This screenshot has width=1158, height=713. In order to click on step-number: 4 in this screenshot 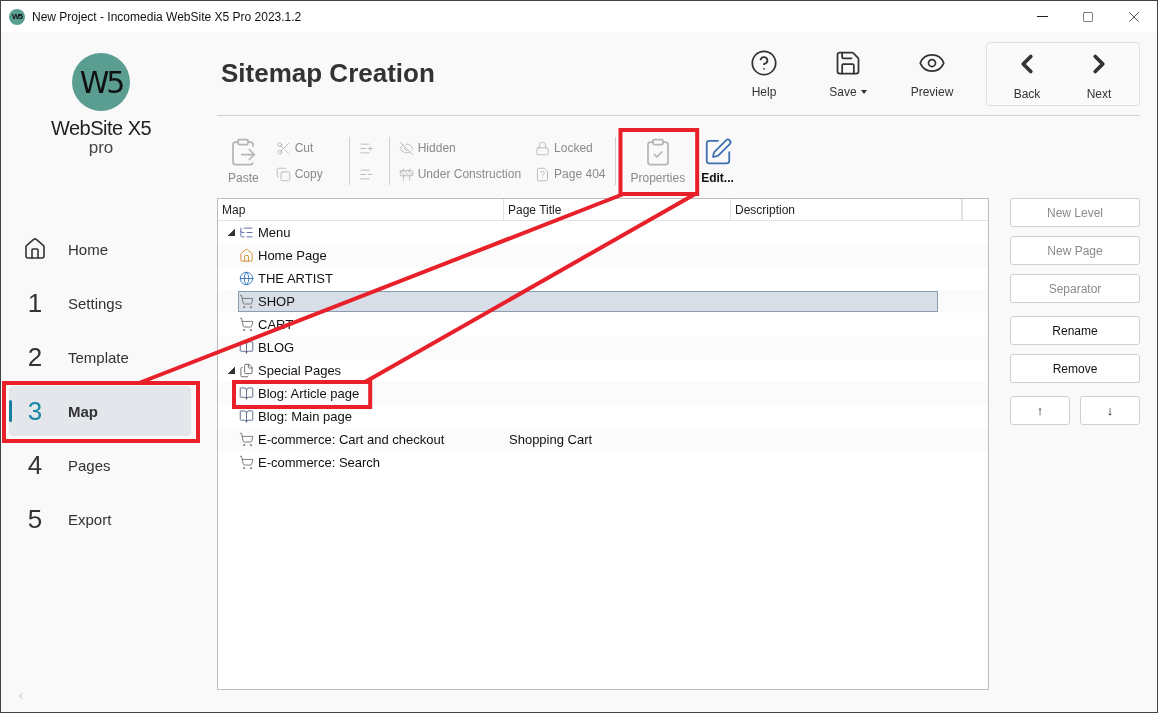, I will do `click(35, 465)`.